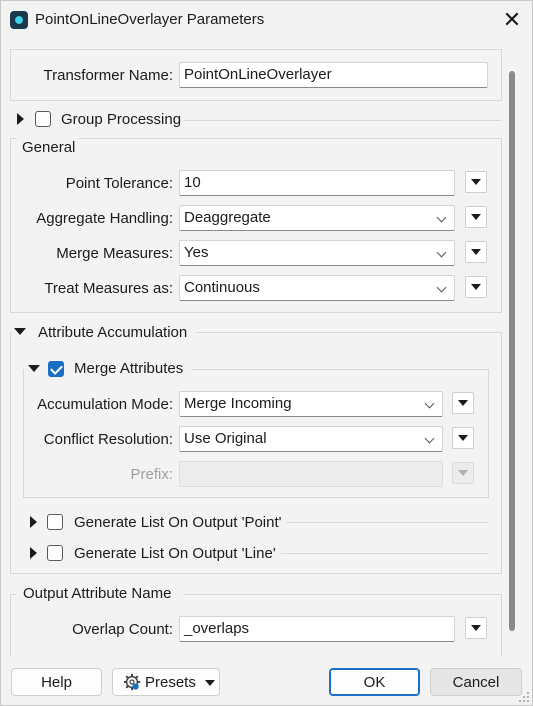  I want to click on output-border-left, so click(13, 594).